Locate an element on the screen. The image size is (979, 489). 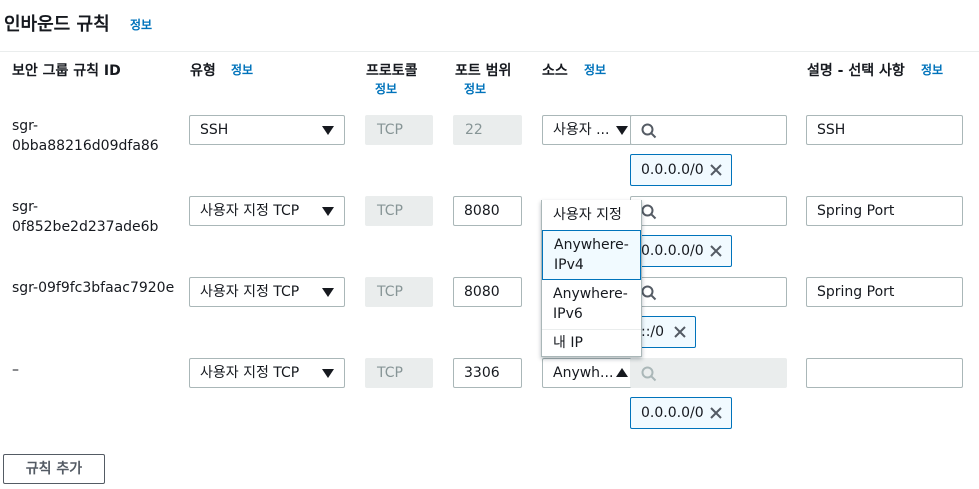
port-range-field: 22 is located at coordinates (487, 130).